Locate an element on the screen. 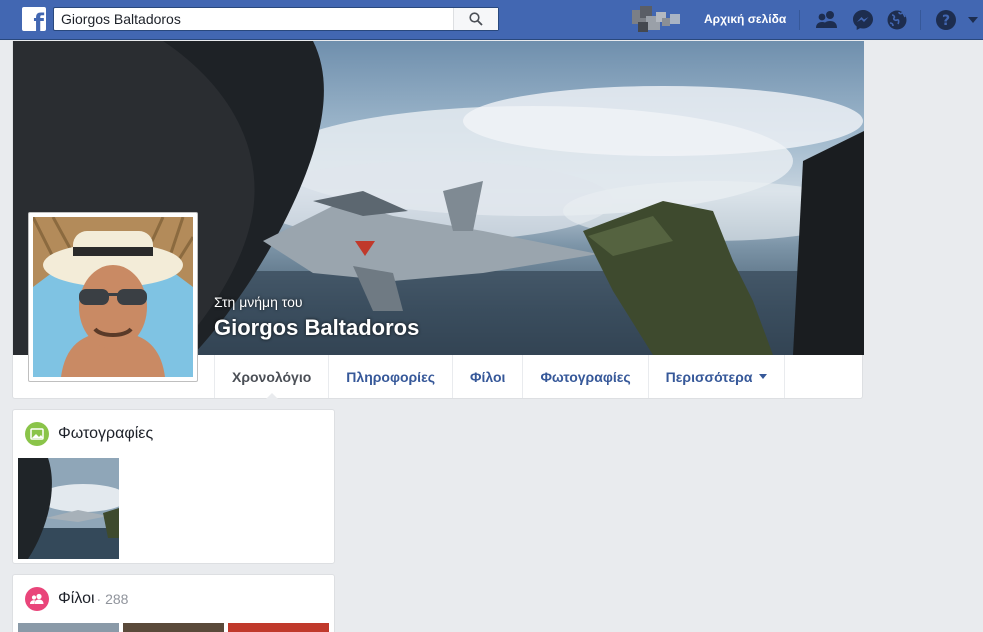  photos-card: Φωτογραφίες is located at coordinates (173, 486).